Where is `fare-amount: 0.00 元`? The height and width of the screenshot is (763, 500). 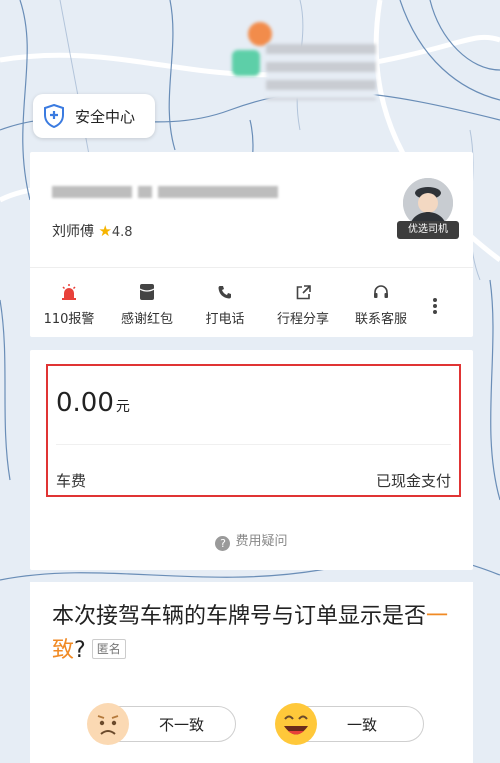 fare-amount: 0.00 元 is located at coordinates (93, 403).